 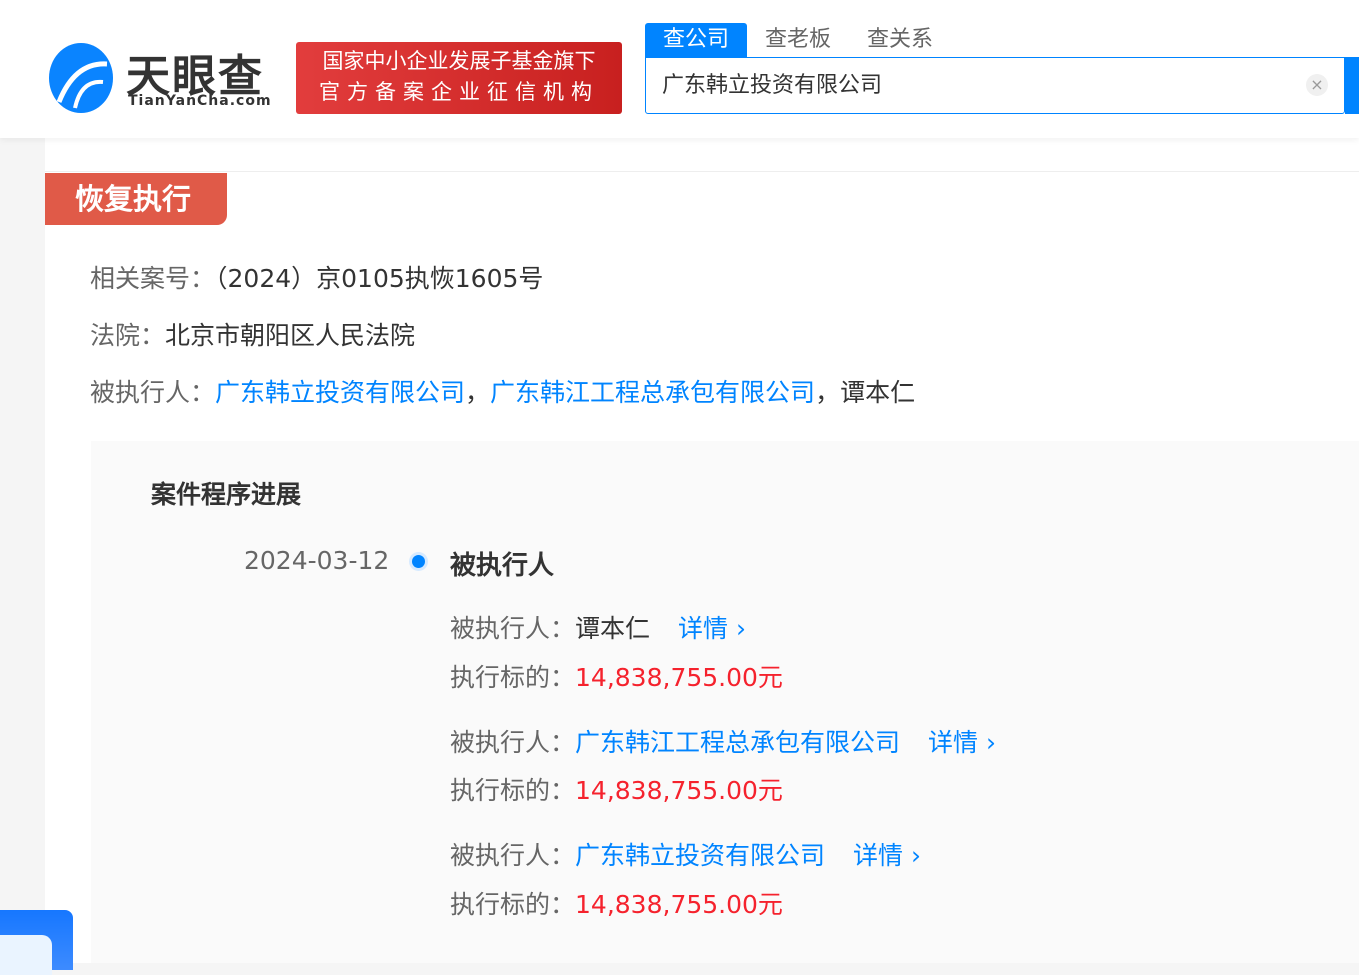 What do you see at coordinates (226, 494) in the screenshot?
I see `progress-title: 案件程序进展` at bounding box center [226, 494].